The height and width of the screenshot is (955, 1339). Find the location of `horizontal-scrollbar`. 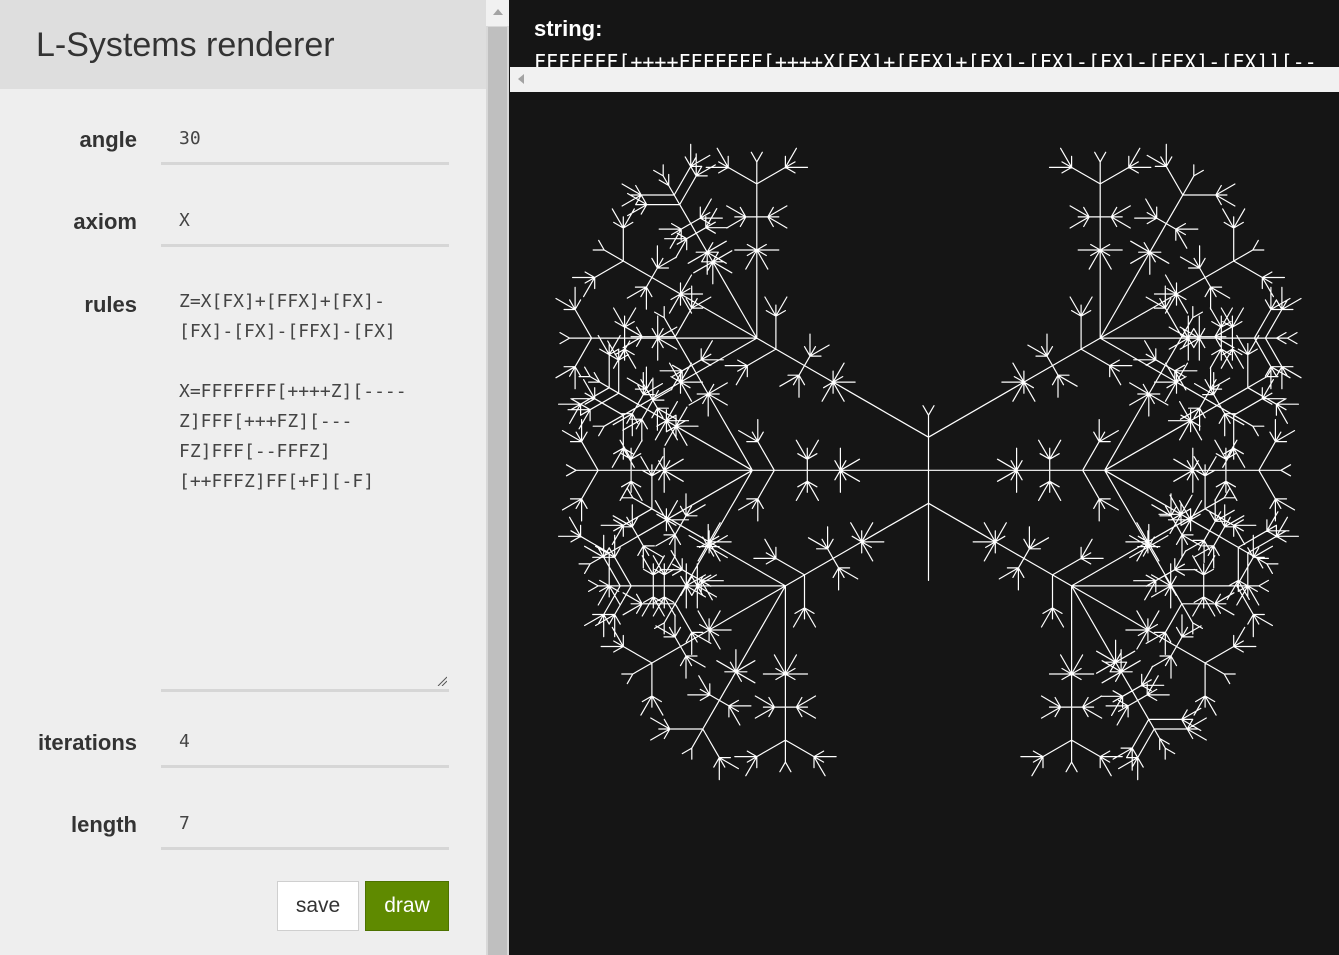

horizontal-scrollbar is located at coordinates (924, 79).